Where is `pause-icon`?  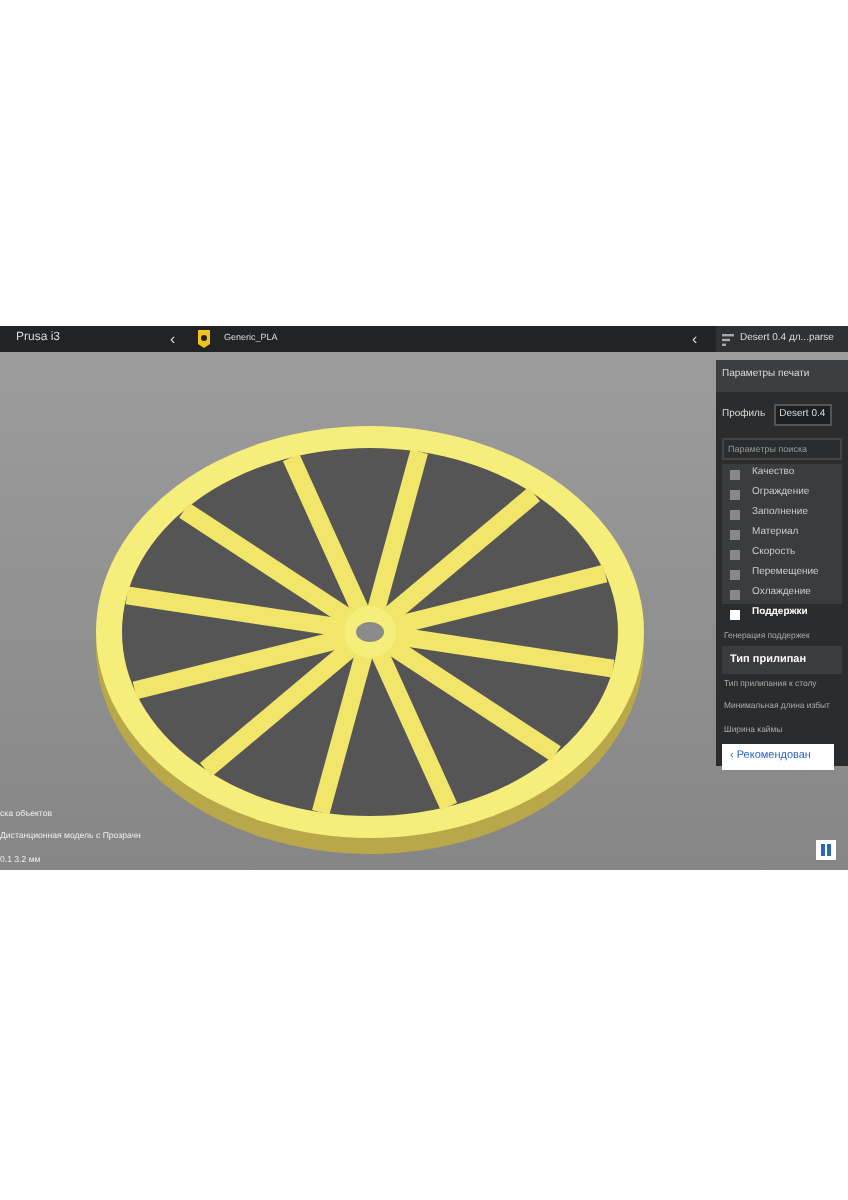 pause-icon is located at coordinates (826, 850).